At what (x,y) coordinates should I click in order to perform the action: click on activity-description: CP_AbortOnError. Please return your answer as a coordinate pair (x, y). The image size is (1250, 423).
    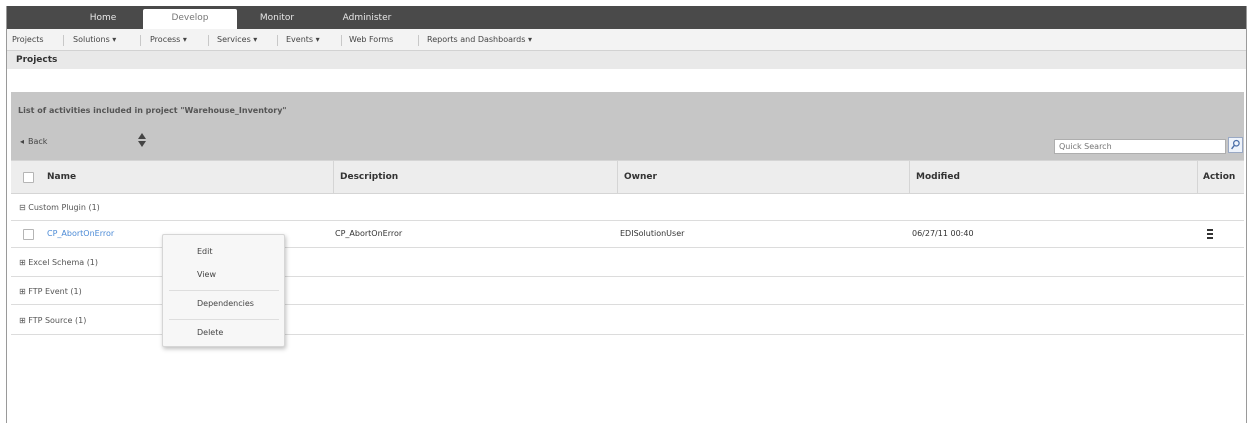
    Looking at the image, I should click on (369, 233).